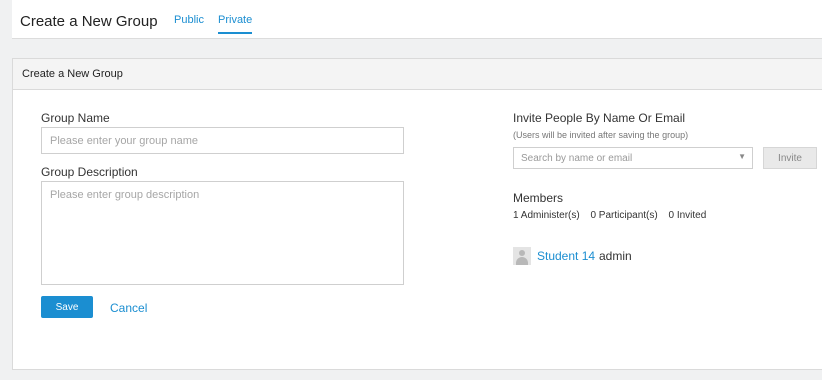  What do you see at coordinates (128, 308) in the screenshot?
I see `cancel-link: Cancel` at bounding box center [128, 308].